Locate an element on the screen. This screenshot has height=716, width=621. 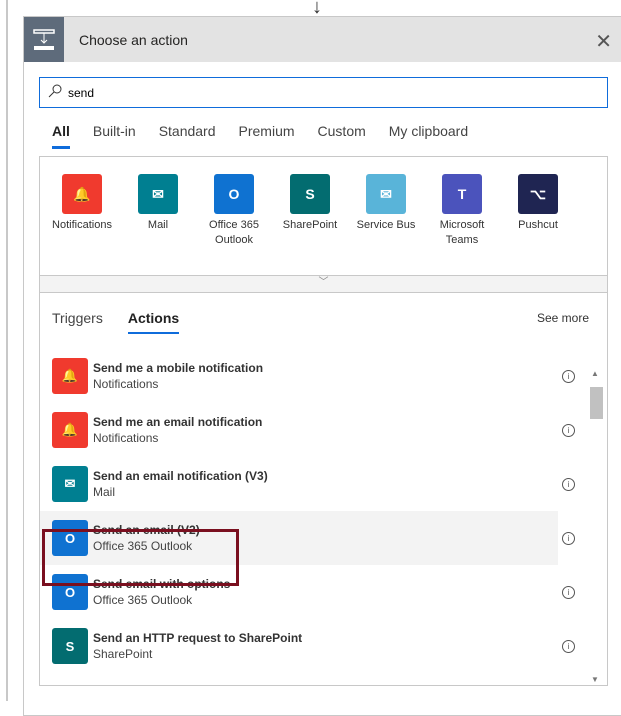
scrollbar: ▲ ▼ is located at coordinates (596, 529).